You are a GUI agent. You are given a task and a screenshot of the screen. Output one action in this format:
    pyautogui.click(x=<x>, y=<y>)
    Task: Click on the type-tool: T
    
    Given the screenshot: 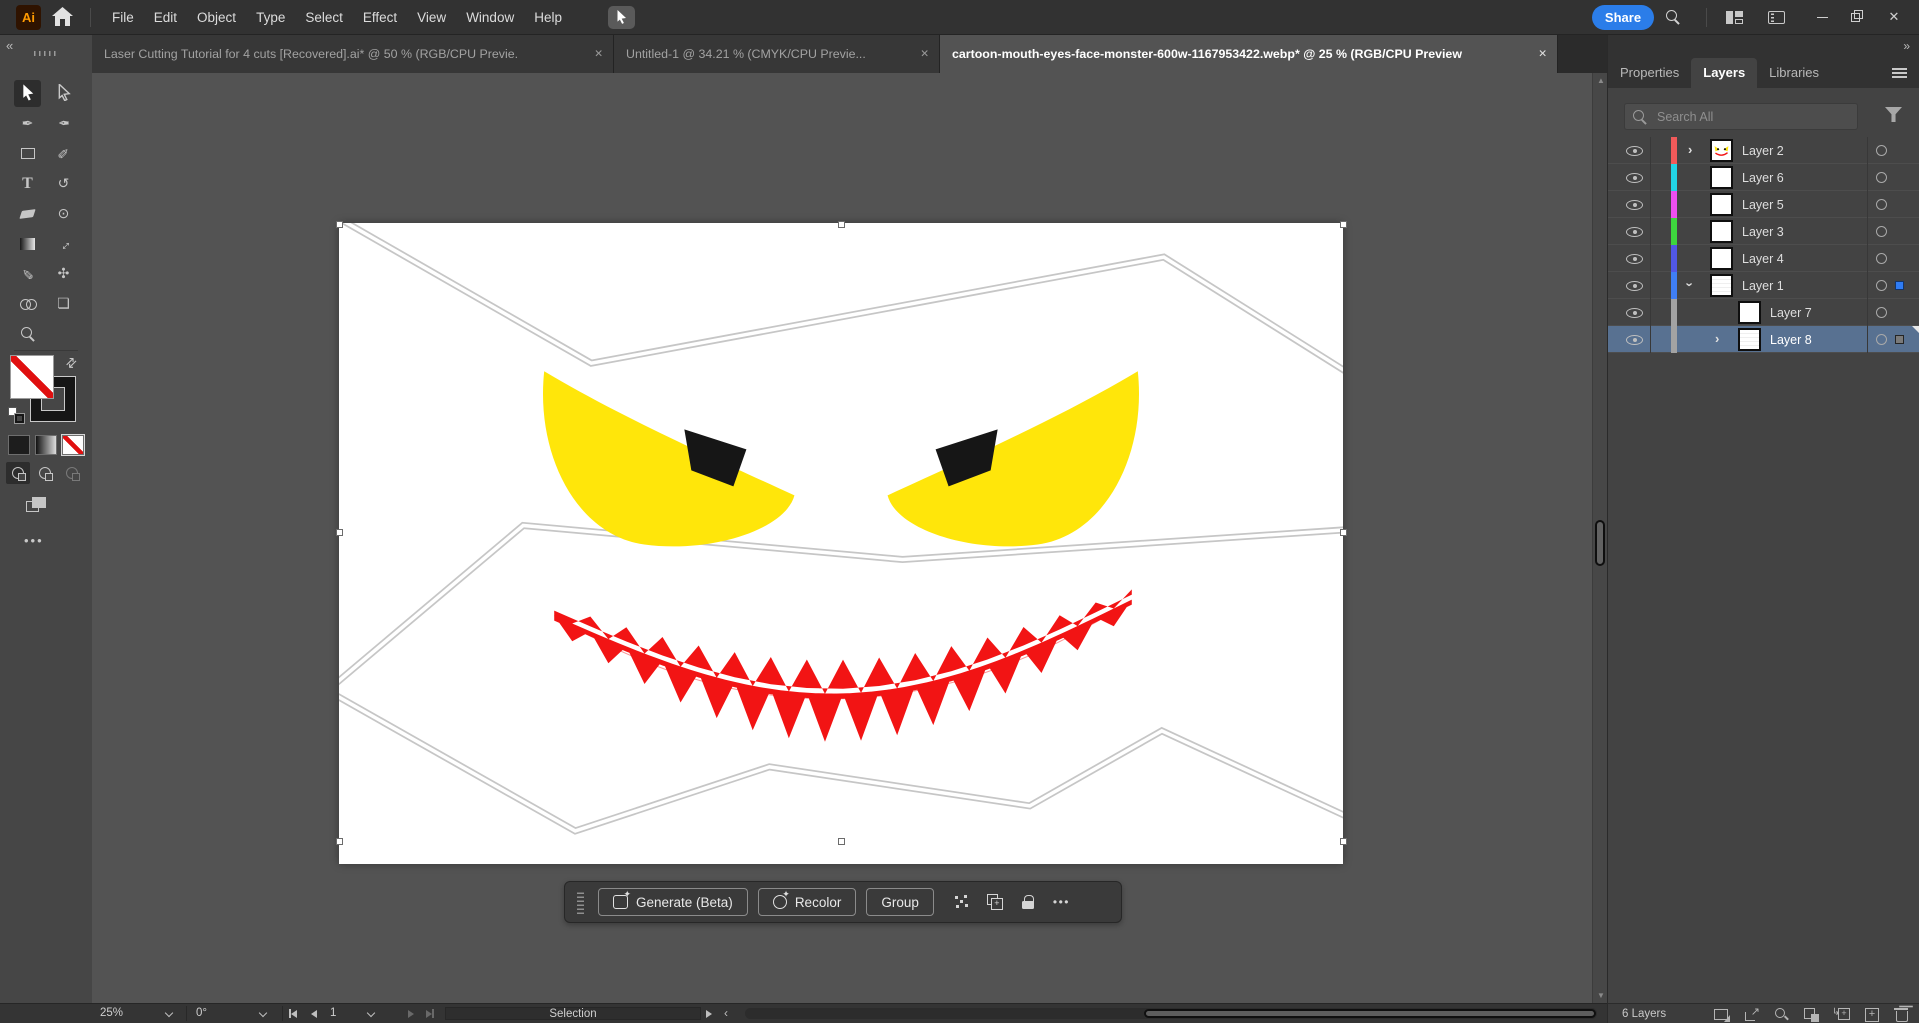 What is the action you would take?
    pyautogui.click(x=27, y=183)
    